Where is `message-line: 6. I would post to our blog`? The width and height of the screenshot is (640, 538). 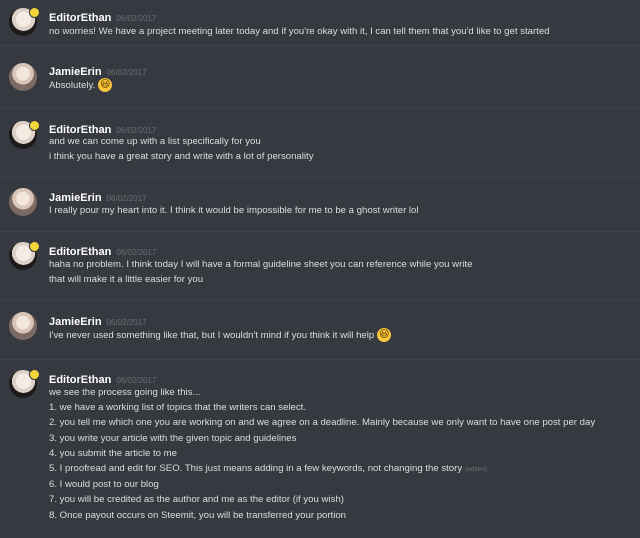
message-line: 6. I would post to our blog is located at coordinates (104, 485).